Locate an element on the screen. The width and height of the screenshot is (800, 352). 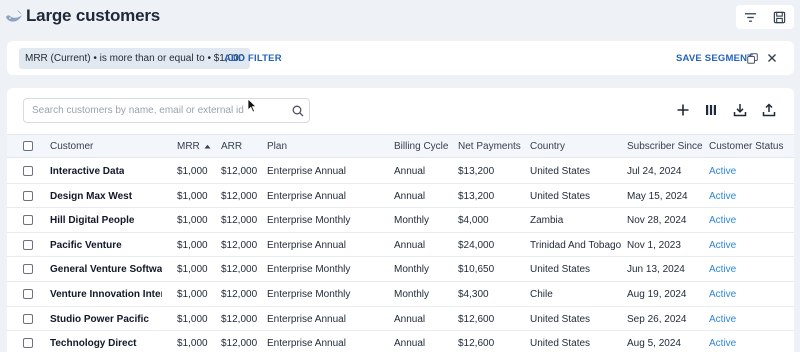
plus-icon is located at coordinates (683, 110).